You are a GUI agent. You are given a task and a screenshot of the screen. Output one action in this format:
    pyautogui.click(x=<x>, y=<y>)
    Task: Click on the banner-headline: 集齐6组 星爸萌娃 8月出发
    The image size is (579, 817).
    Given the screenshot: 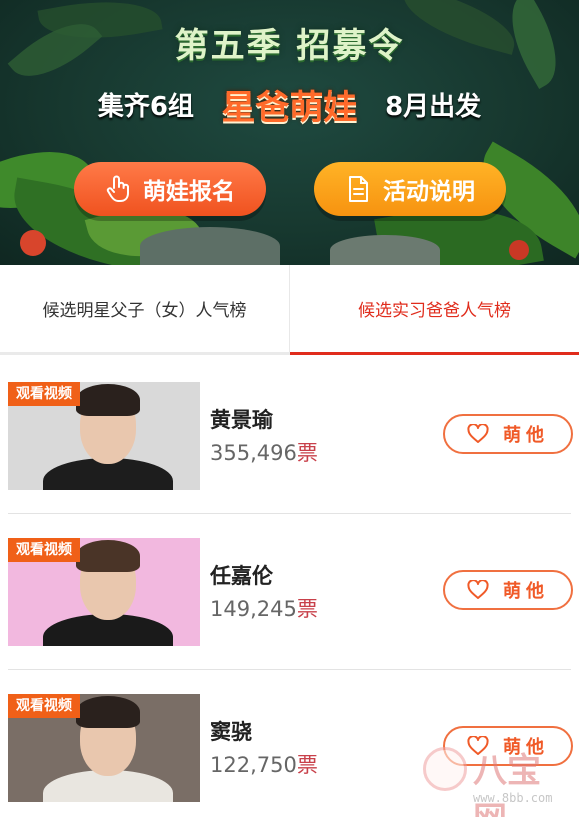 What is the action you would take?
    pyautogui.click(x=289, y=104)
    